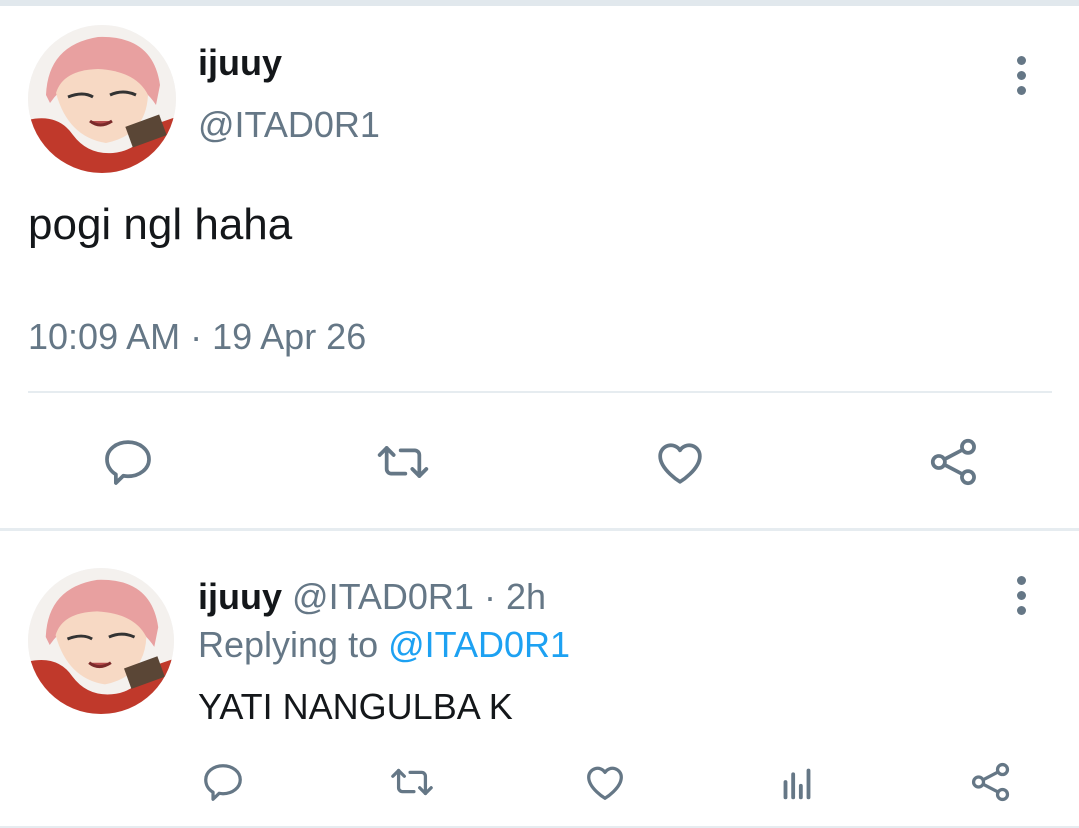  I want to click on analytics-icon, so click(797, 784).